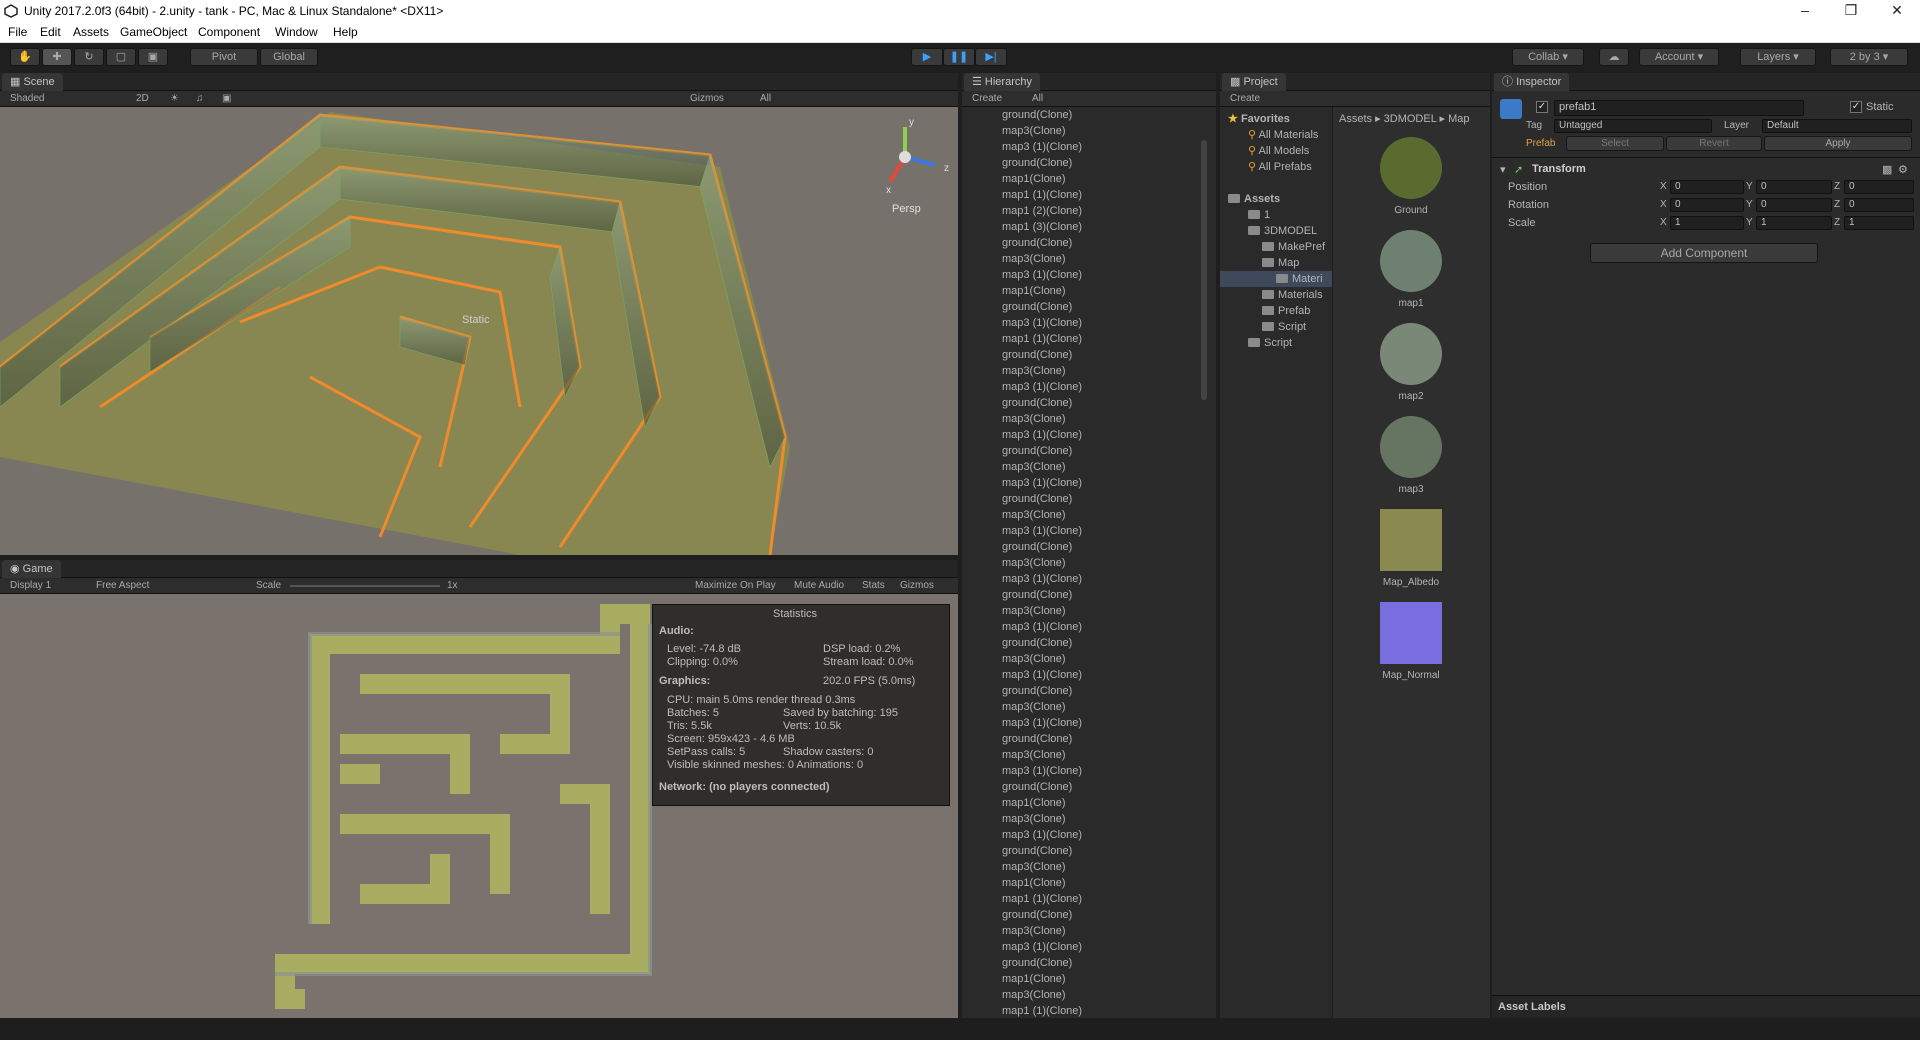 The height and width of the screenshot is (1040, 1920). Describe the element at coordinates (226, 98) in the screenshot. I see `effects-icon: ▣` at that location.